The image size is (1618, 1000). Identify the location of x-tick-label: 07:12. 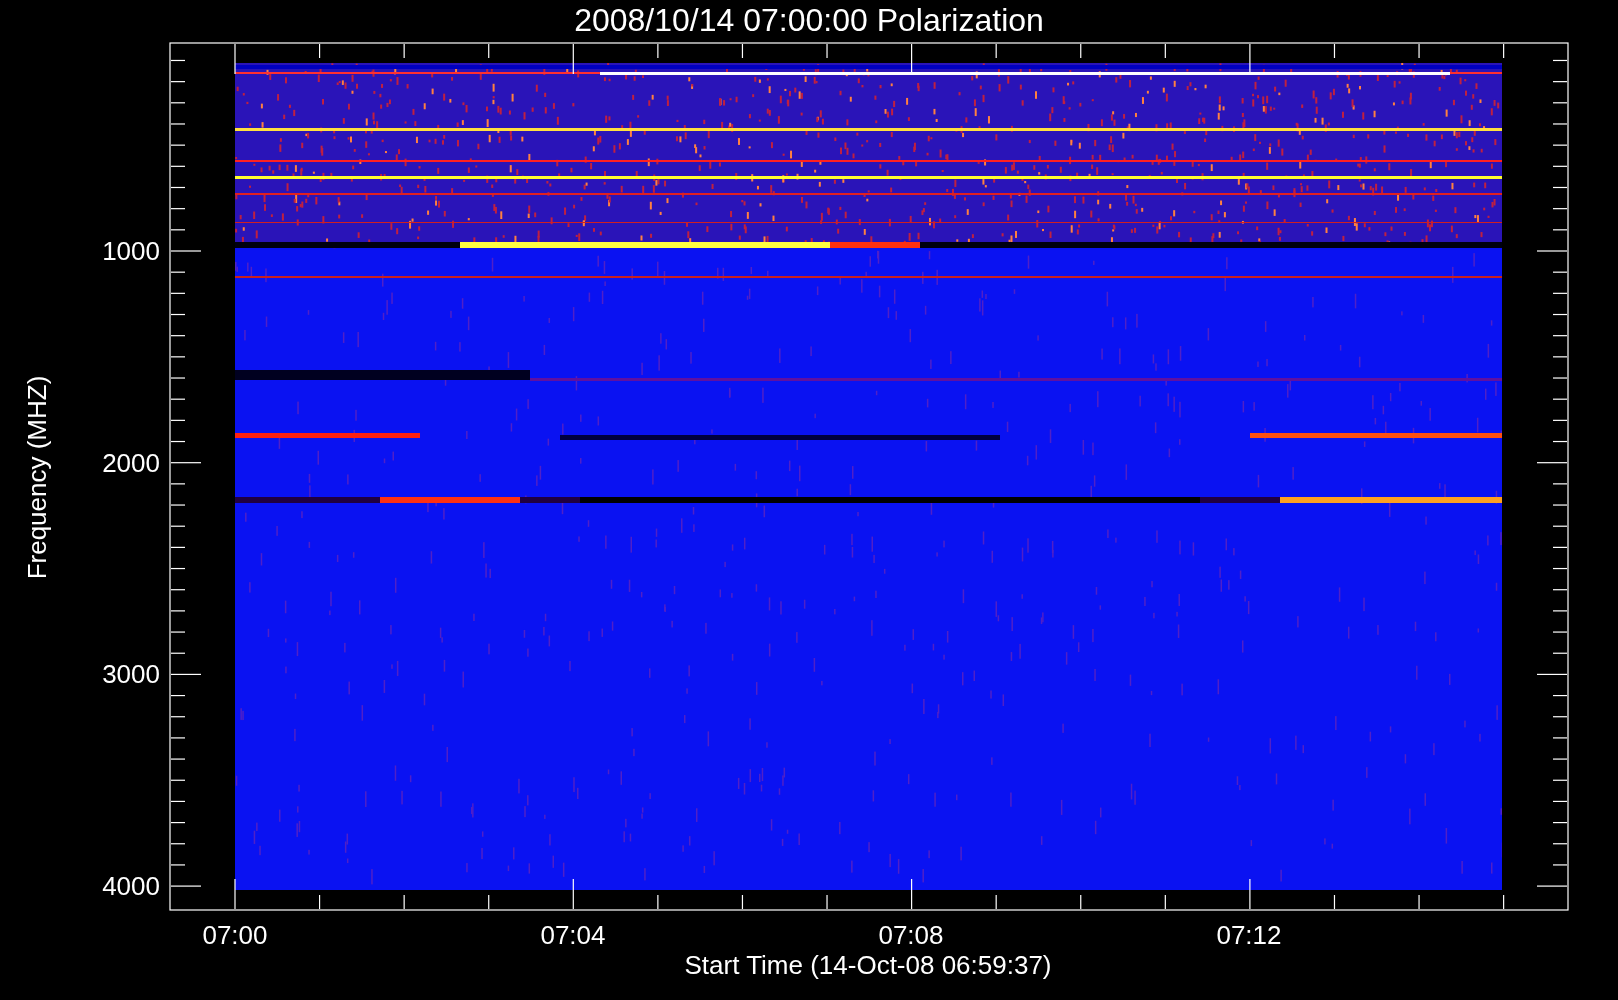
(1249, 935).